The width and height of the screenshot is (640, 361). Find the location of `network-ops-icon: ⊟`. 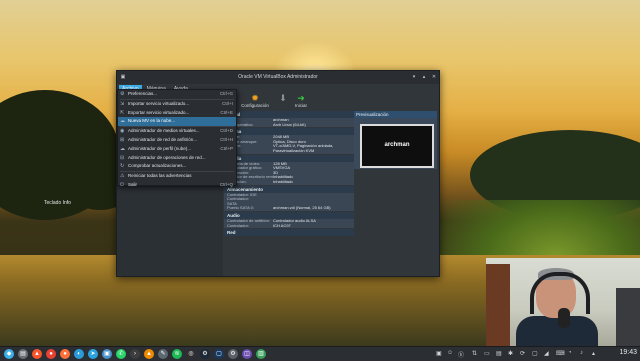

network-ops-icon: ⊟ is located at coordinates (122, 157).